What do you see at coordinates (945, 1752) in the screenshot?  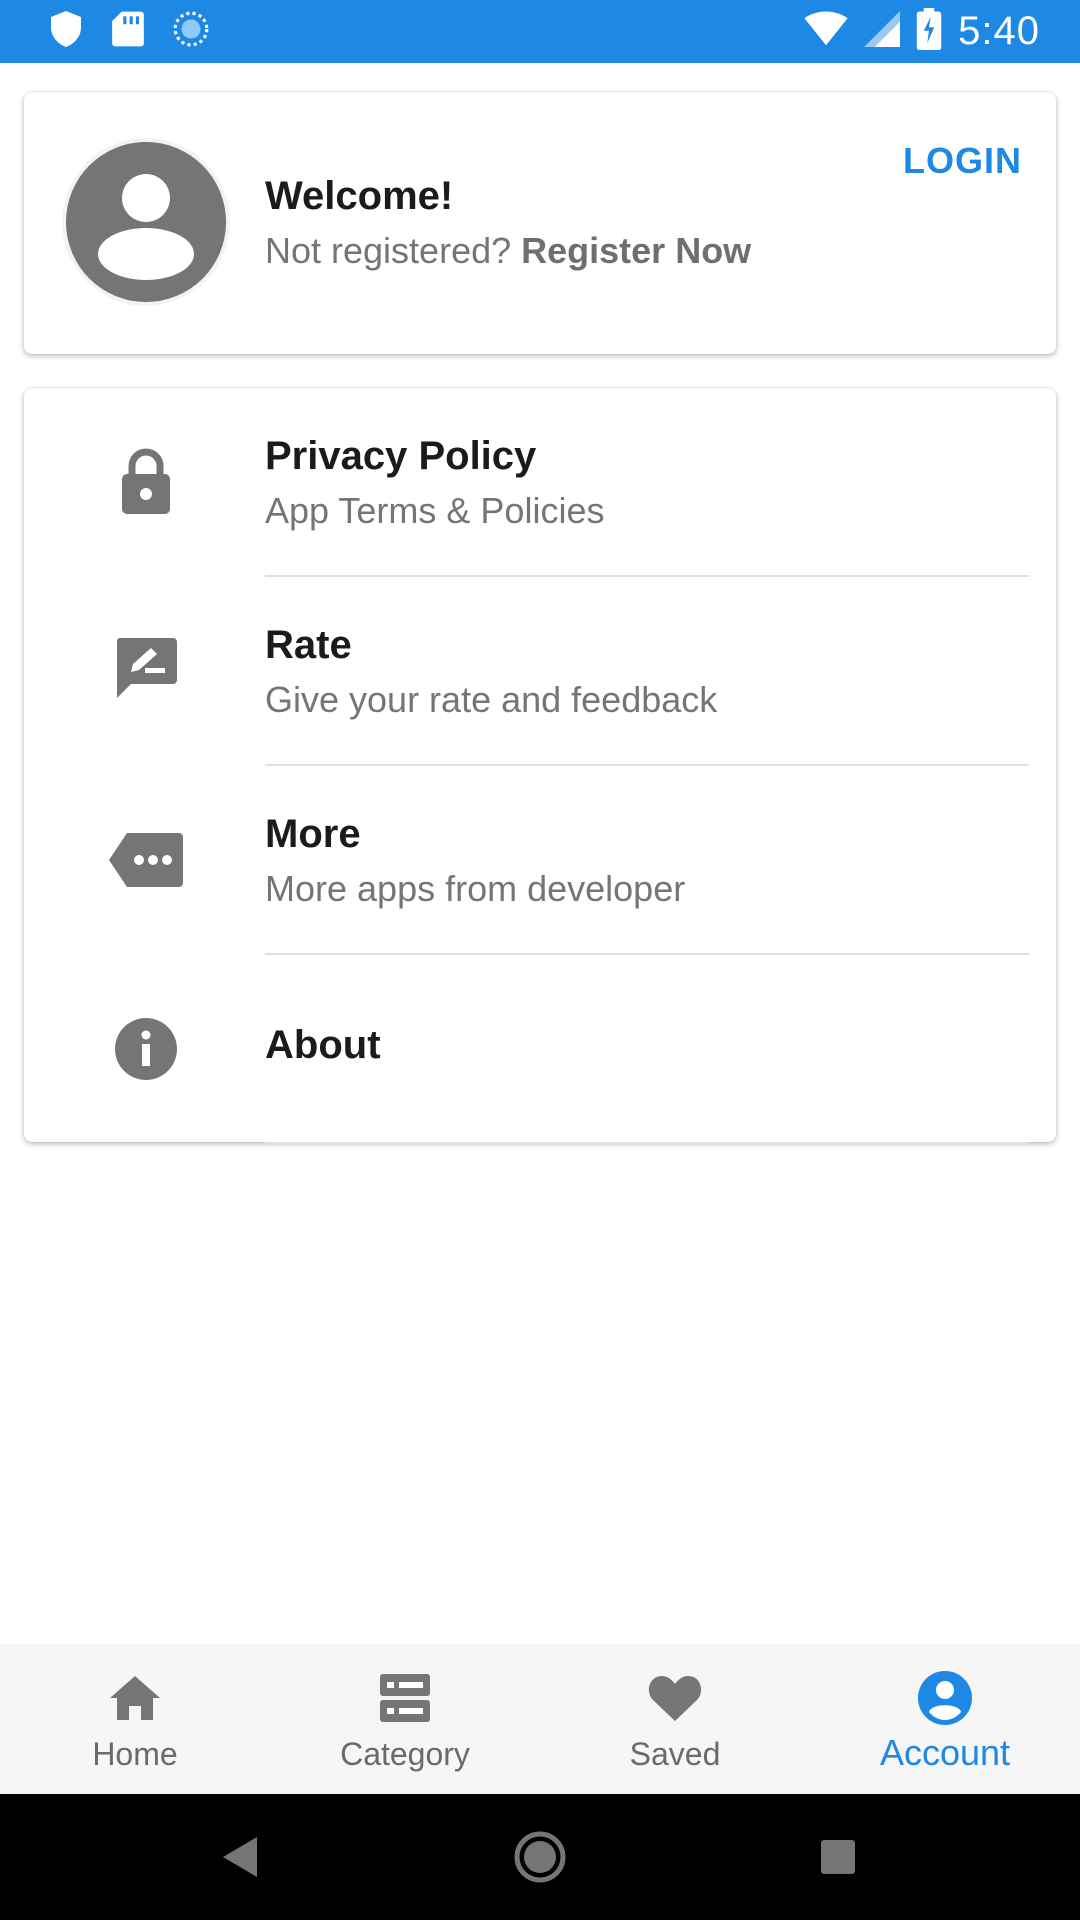 I see `nav-label: Account` at bounding box center [945, 1752].